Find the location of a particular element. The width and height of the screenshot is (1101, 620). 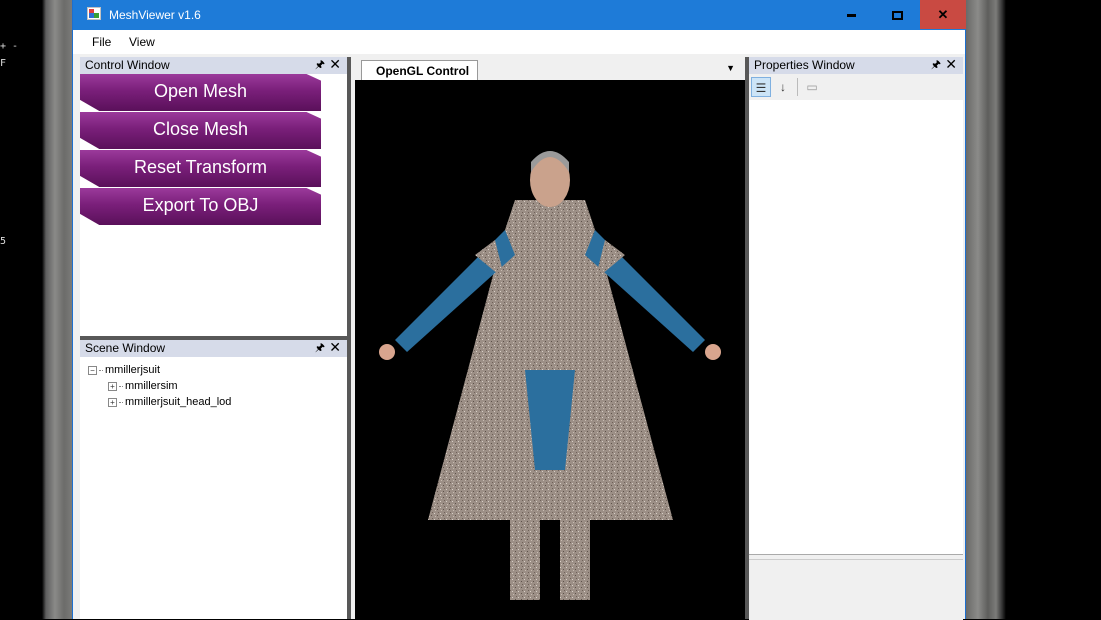

close-button: ✕ is located at coordinates (943, 14).